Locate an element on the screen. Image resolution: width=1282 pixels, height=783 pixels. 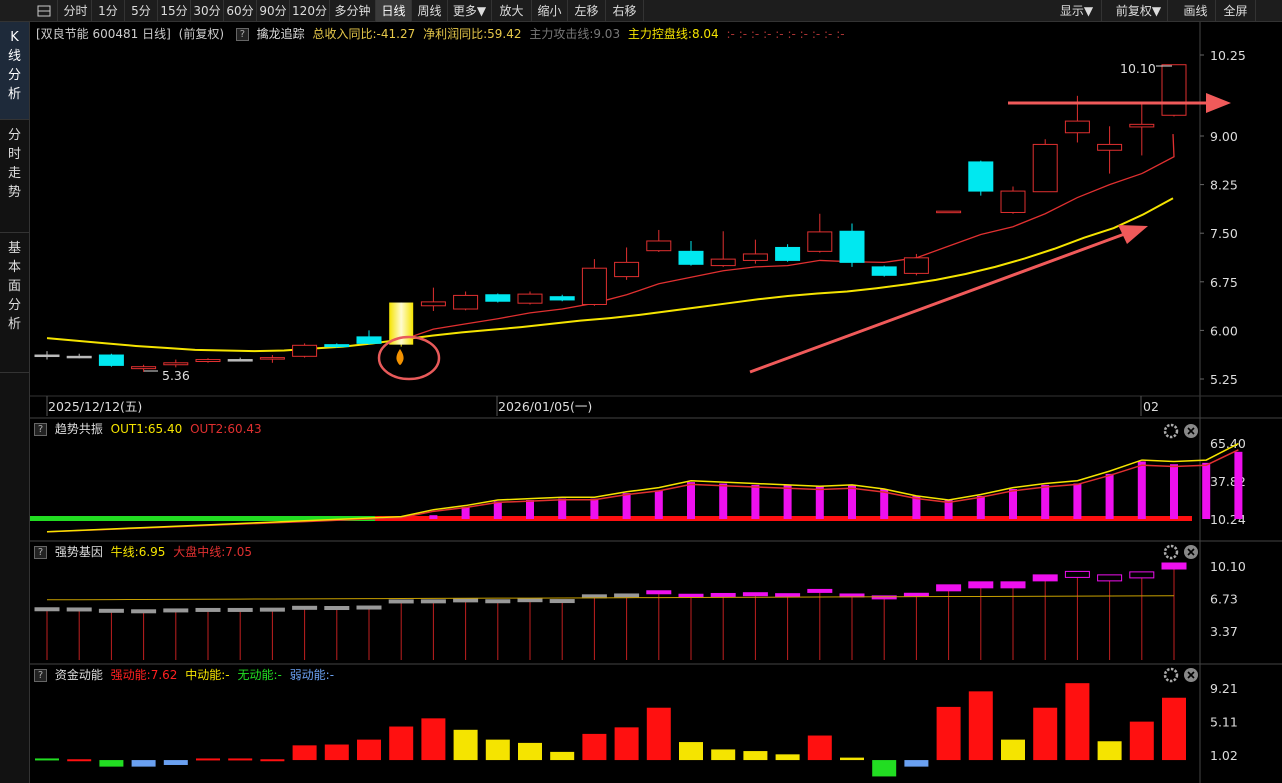
low-price-label: 5.36 is located at coordinates (176, 375).